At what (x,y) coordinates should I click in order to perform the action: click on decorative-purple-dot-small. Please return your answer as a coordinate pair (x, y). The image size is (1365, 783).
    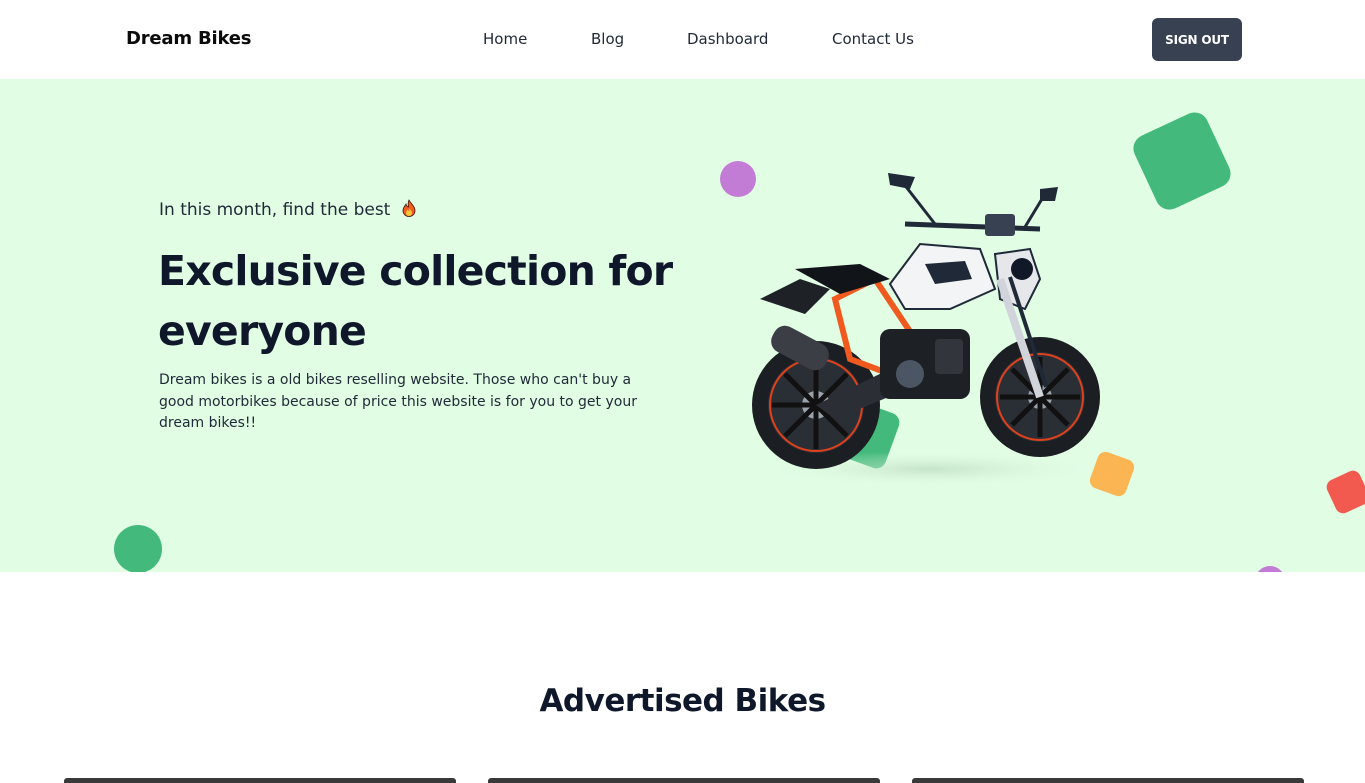
    Looking at the image, I should click on (1270, 569).